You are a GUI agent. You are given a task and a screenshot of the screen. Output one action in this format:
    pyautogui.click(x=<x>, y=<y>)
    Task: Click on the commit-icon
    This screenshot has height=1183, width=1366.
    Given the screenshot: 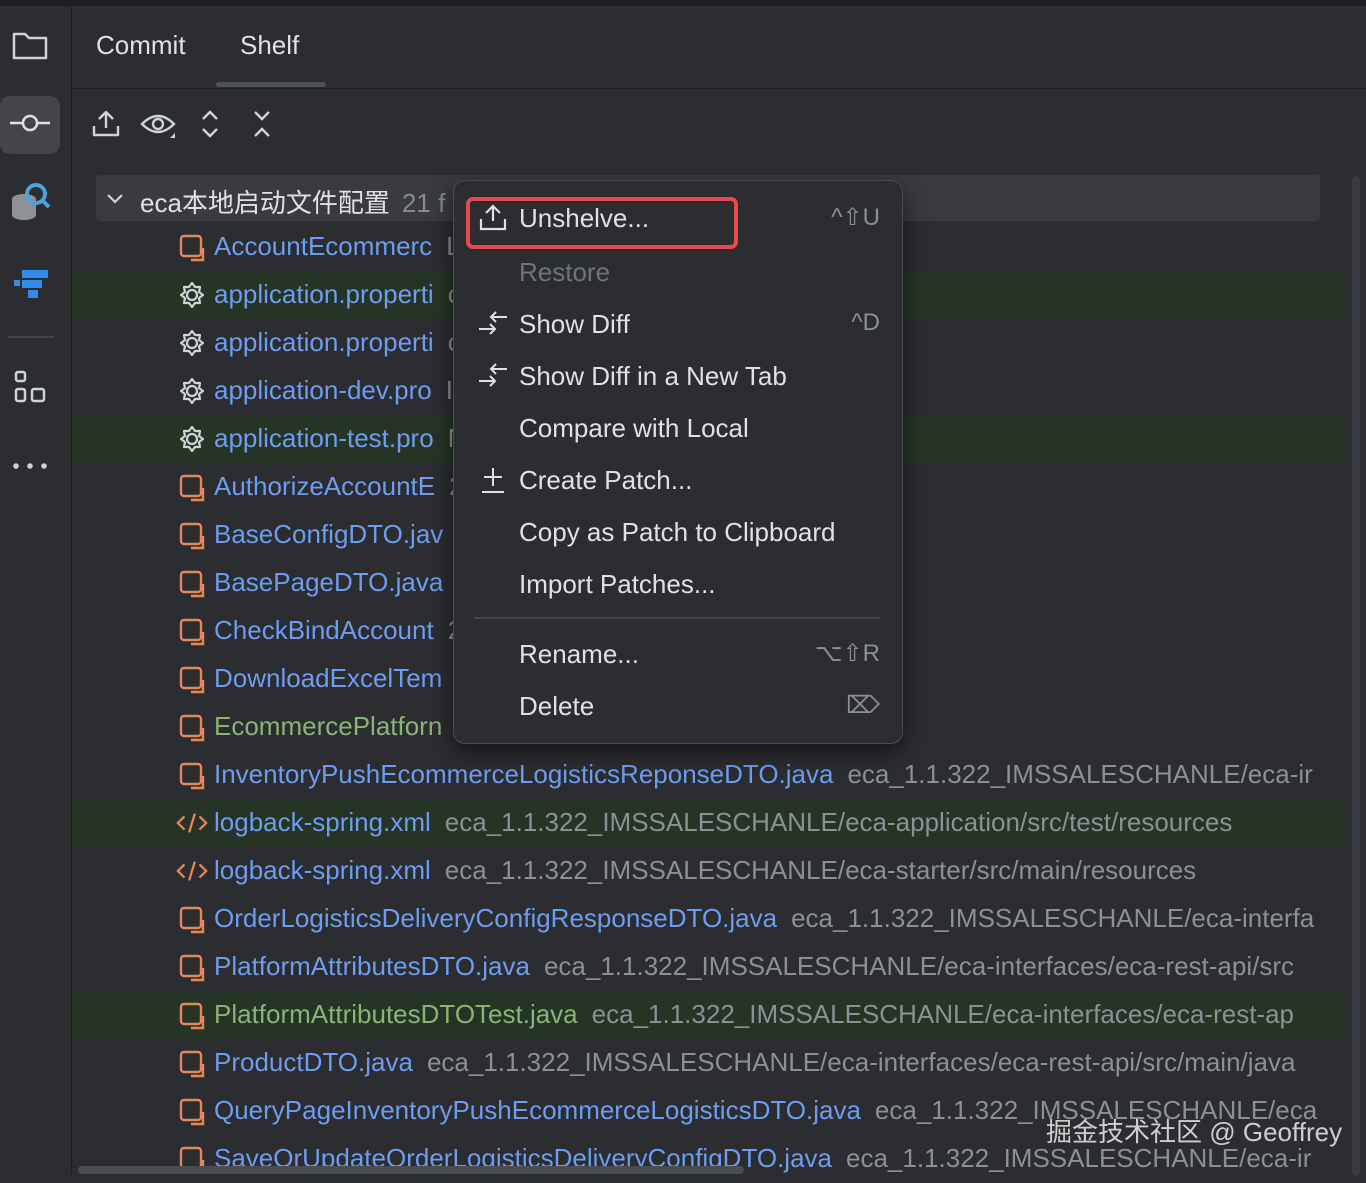 What is the action you would take?
    pyautogui.click(x=30, y=125)
    